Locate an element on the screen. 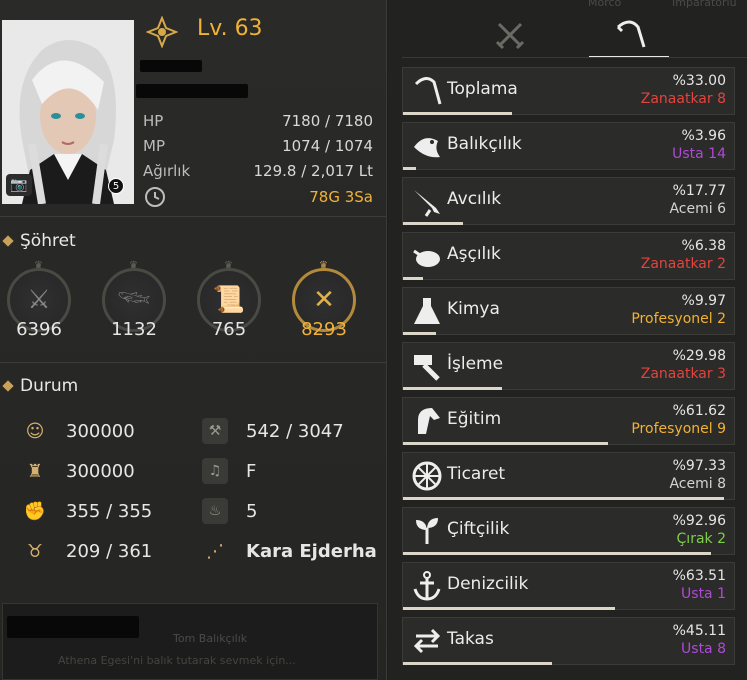 The height and width of the screenshot is (680, 747). arm-icon: ✊ is located at coordinates (35, 511).